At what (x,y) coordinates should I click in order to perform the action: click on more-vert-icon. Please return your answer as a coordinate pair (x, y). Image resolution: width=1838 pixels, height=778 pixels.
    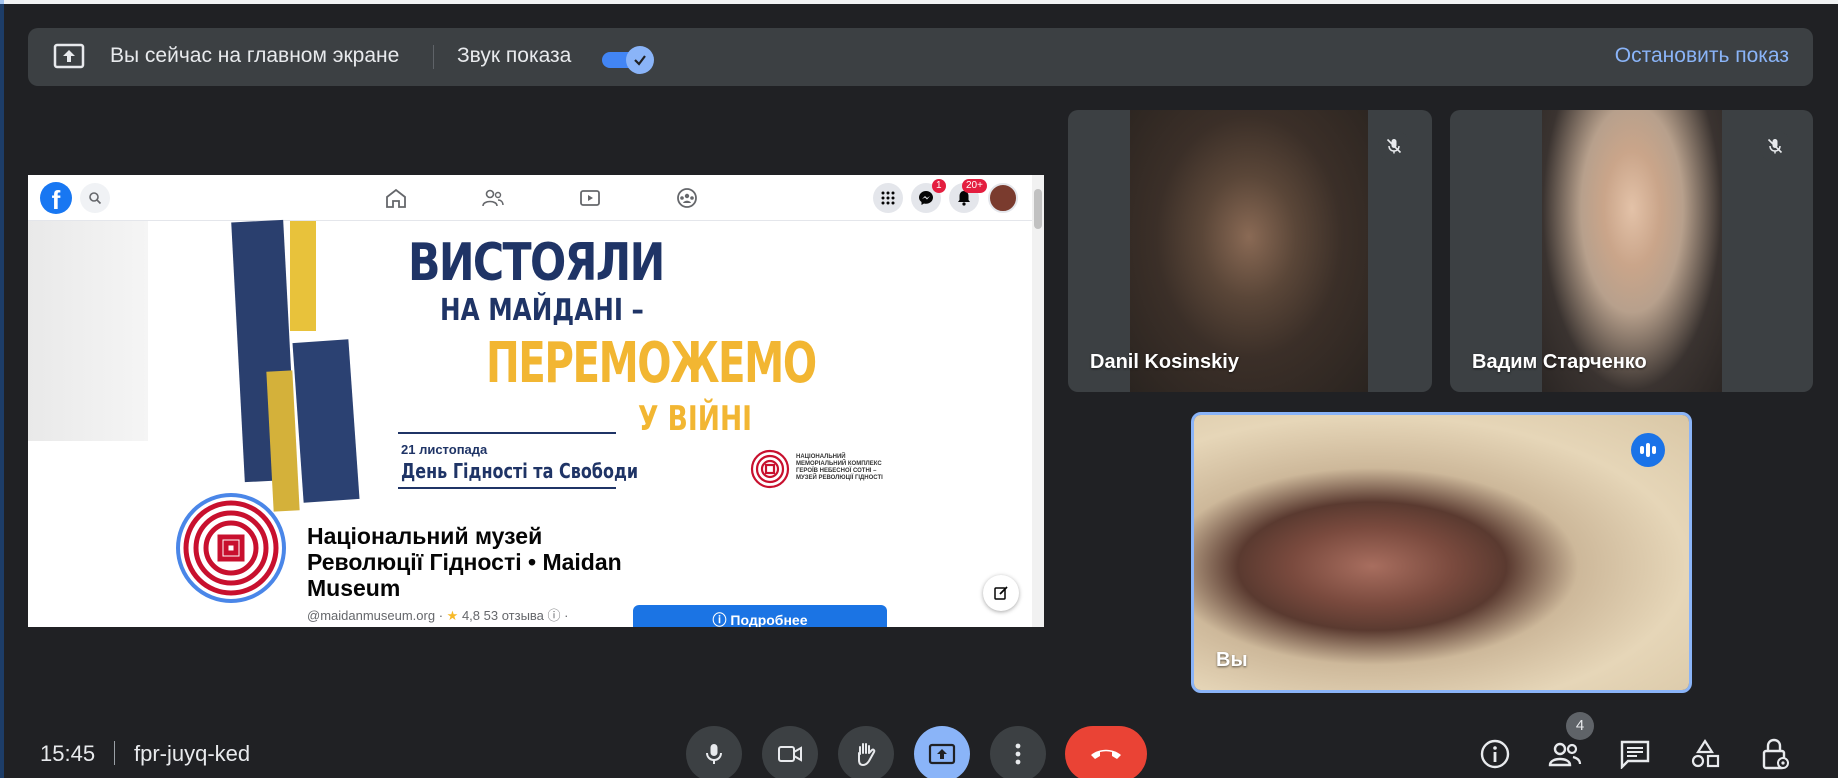
    Looking at the image, I should click on (1018, 754).